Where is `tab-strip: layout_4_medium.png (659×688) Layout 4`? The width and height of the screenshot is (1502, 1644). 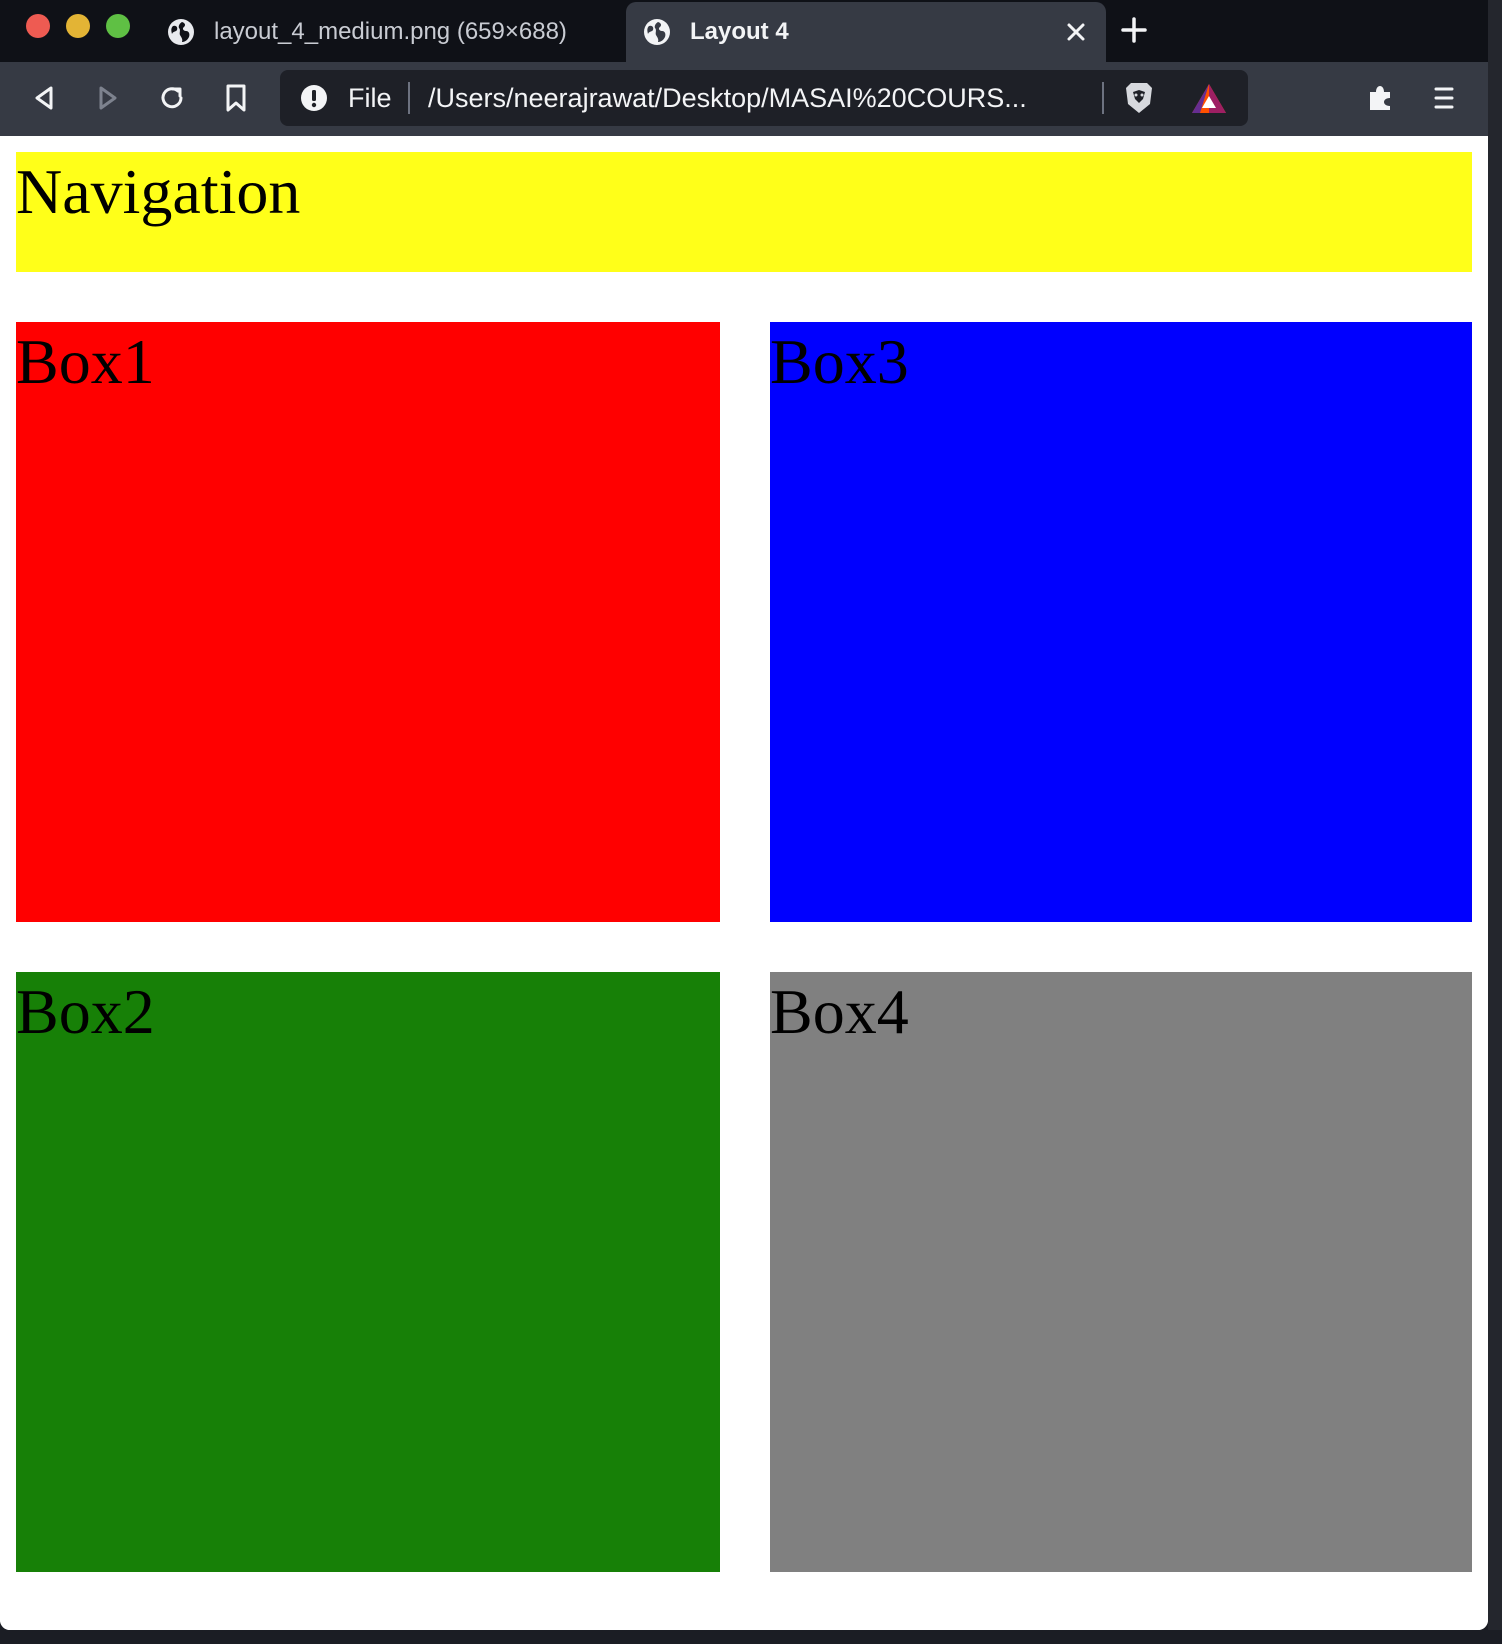
tab-strip: layout_4_medium.png (659×688) Layout 4 is located at coordinates (744, 31).